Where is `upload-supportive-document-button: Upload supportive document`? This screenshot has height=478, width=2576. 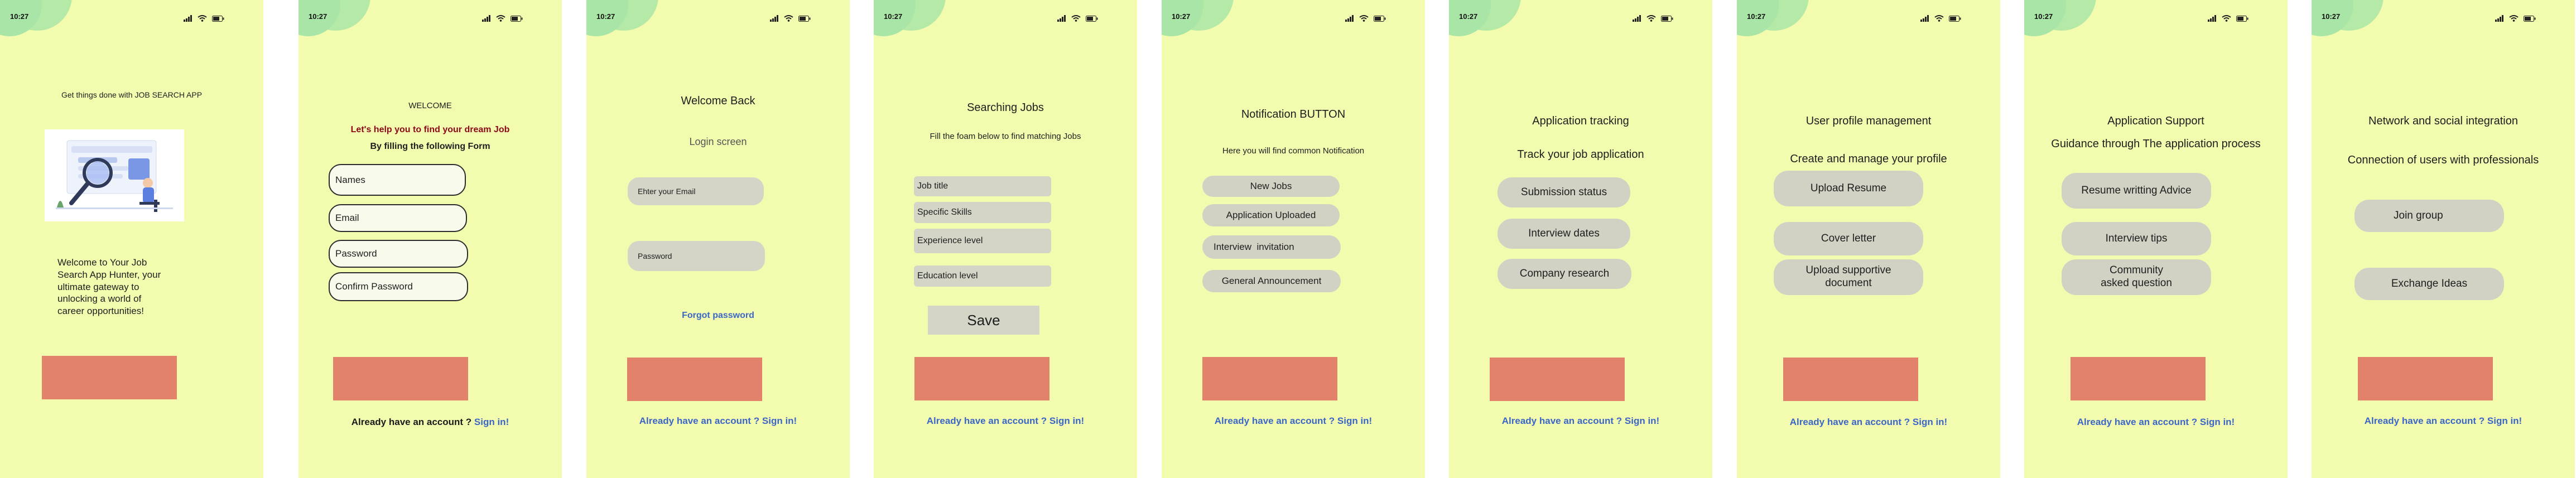
upload-supportive-document-button: Upload supportive document is located at coordinates (1849, 277).